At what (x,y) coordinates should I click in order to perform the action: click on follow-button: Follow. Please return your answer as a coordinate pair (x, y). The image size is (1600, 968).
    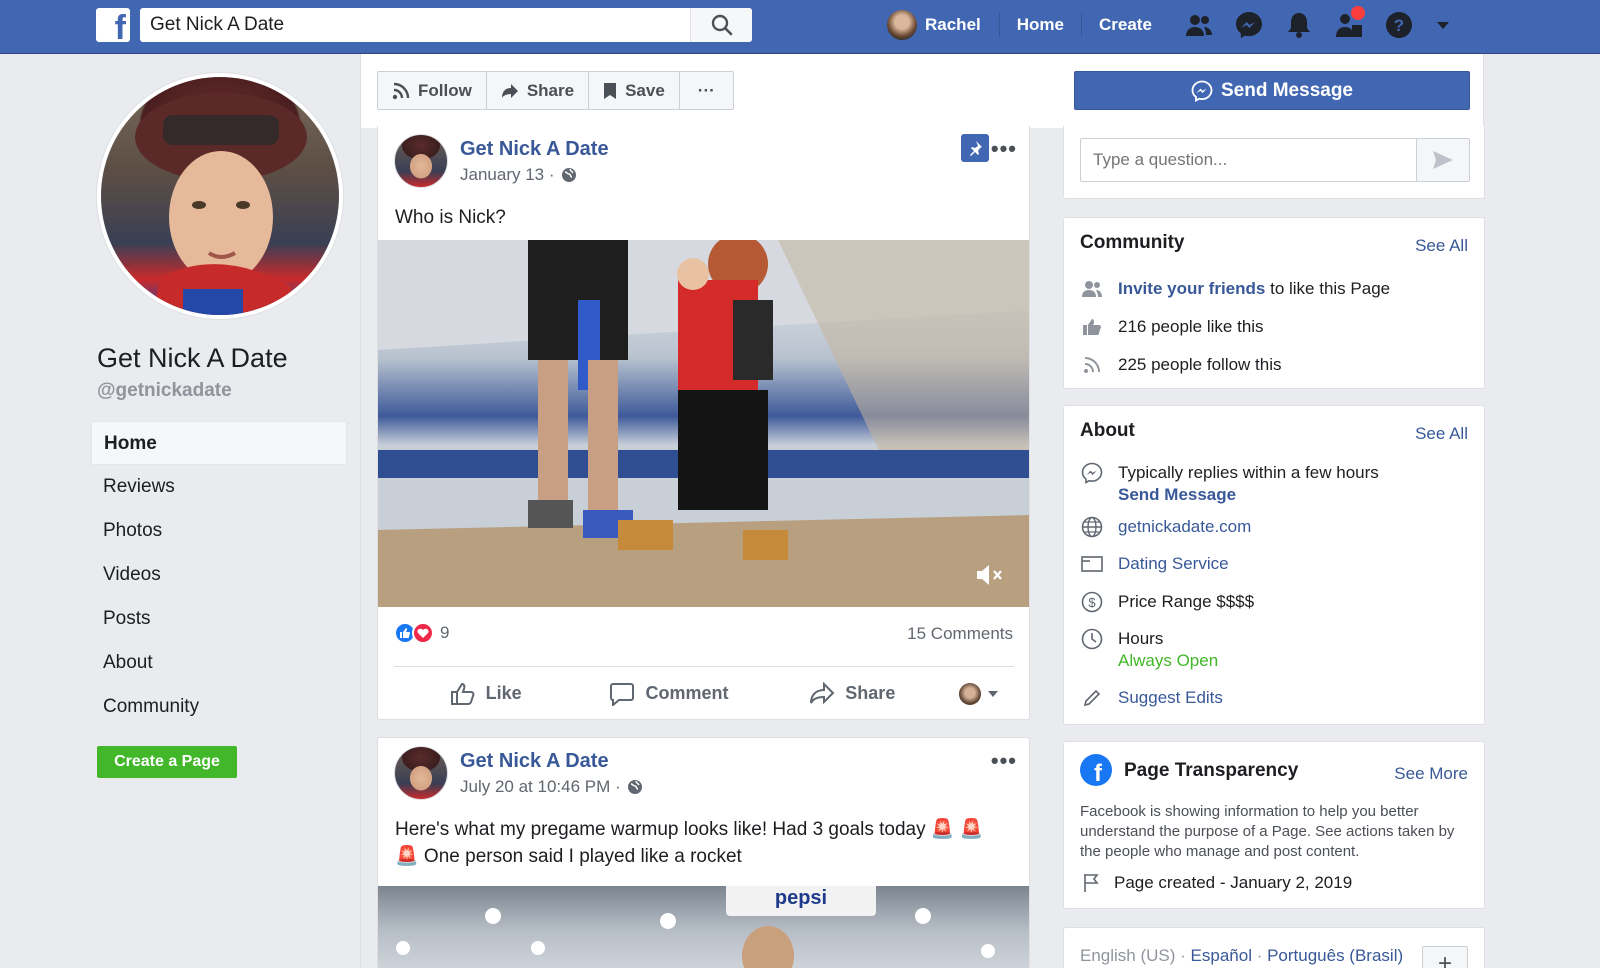
    Looking at the image, I should click on (432, 90).